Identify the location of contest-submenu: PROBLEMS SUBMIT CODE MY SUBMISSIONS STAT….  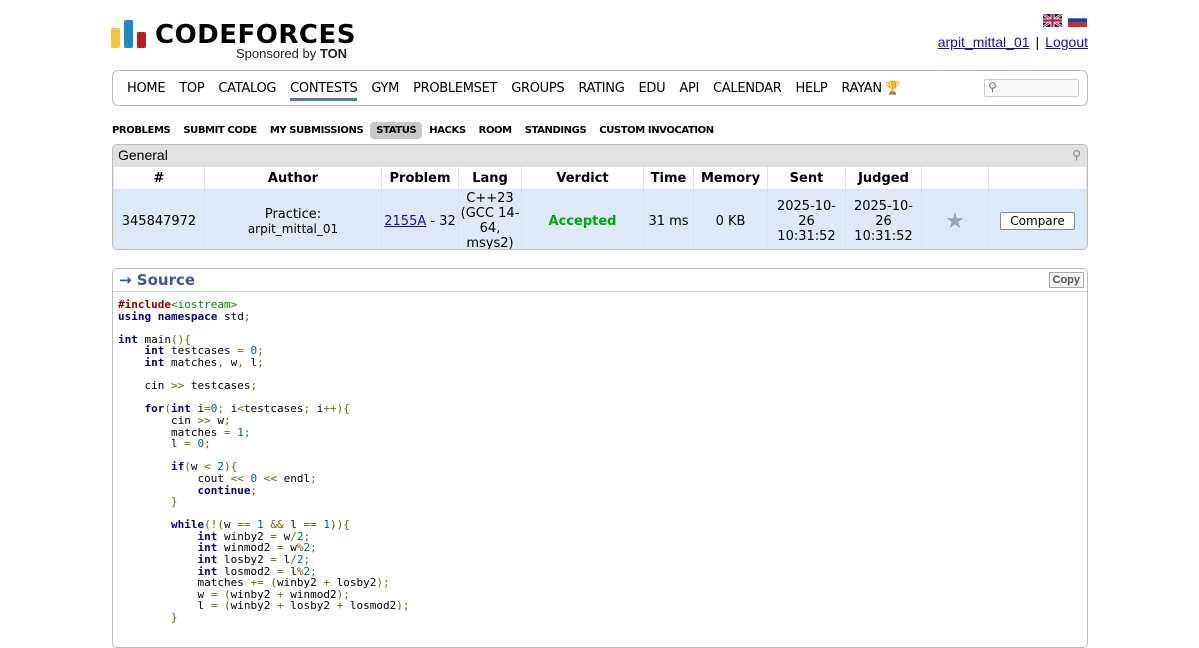
(416, 130).